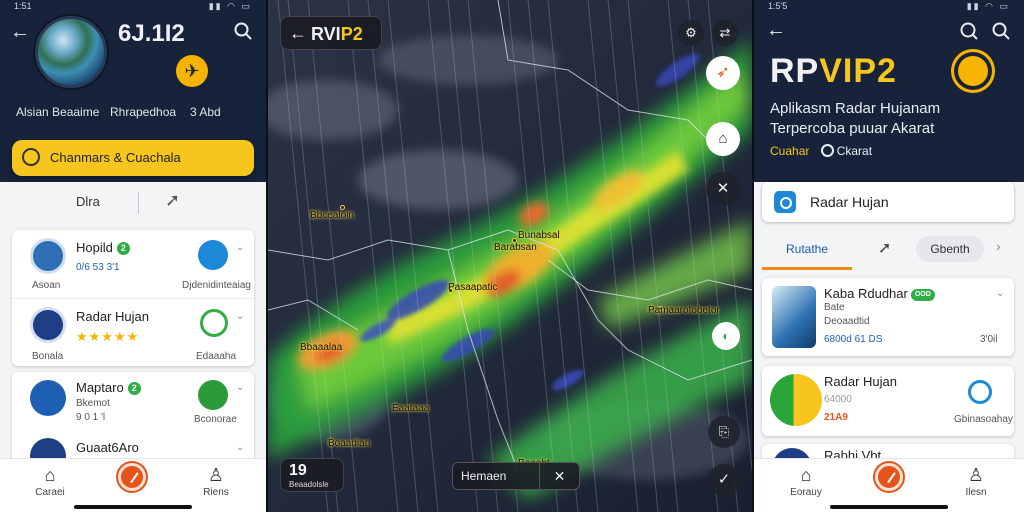  What do you see at coordinates (93, 403) in the screenshot?
I see `item-meta: Bkemot` at bounding box center [93, 403].